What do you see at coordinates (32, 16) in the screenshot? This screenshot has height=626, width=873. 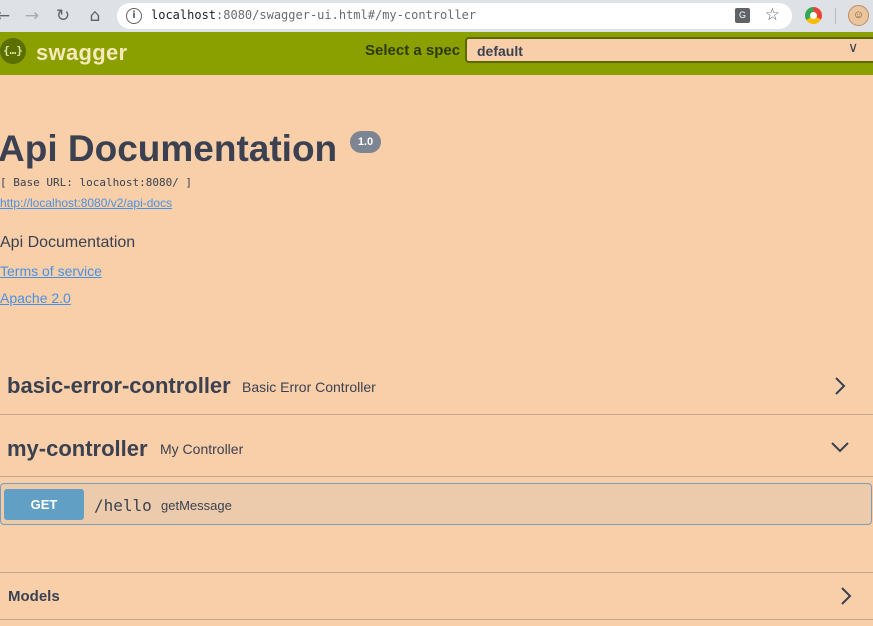 I see `forward-icon: →` at bounding box center [32, 16].